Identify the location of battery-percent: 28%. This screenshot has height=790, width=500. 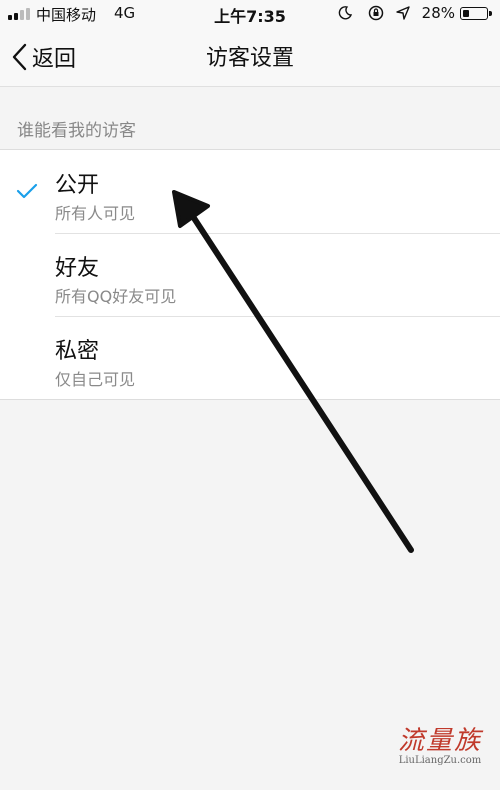
(438, 13).